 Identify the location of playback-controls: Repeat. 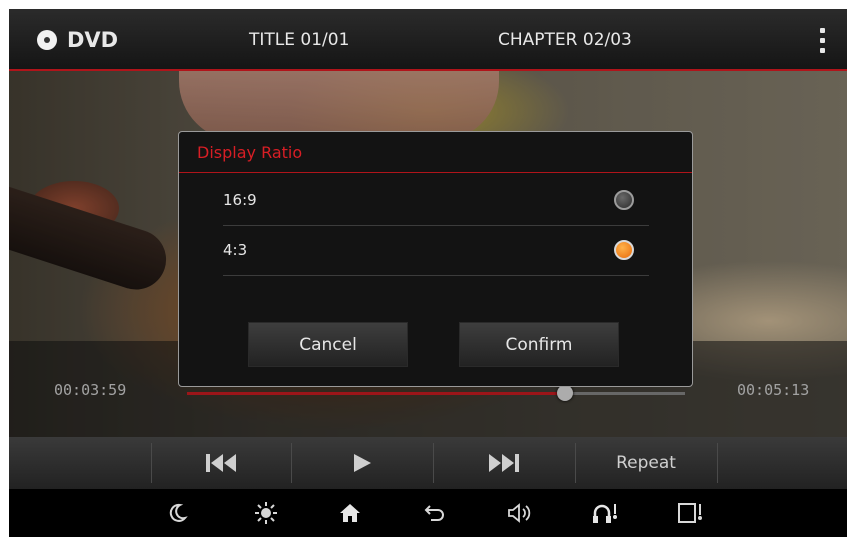
(428, 463).